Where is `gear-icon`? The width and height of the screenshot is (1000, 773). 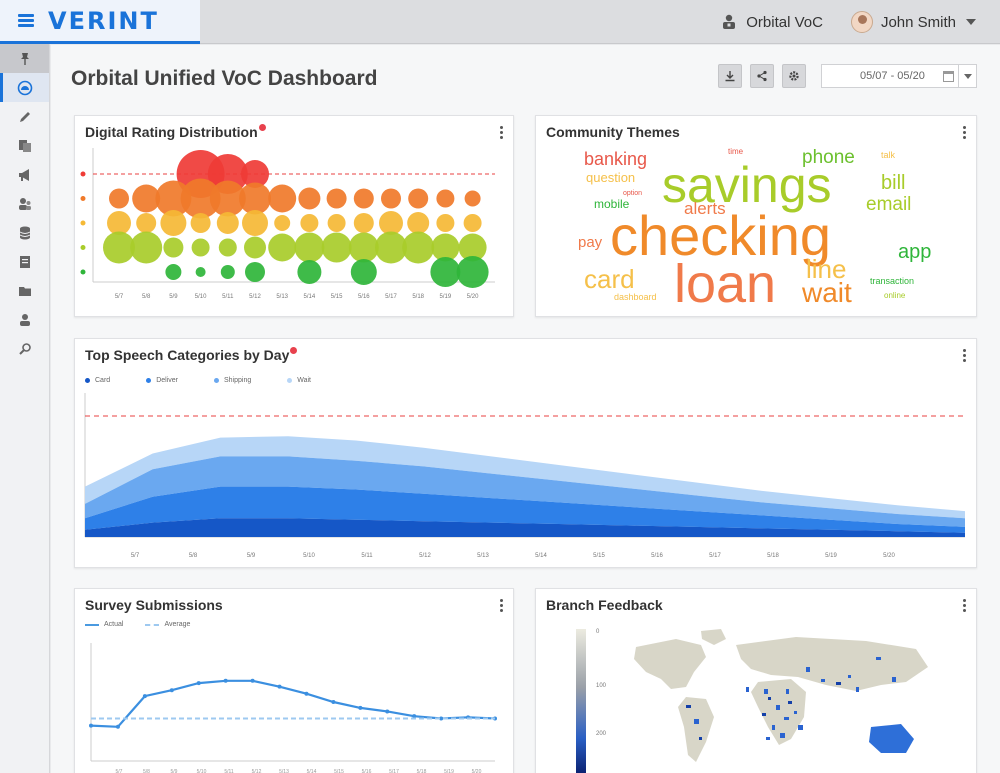 gear-icon is located at coordinates (794, 76).